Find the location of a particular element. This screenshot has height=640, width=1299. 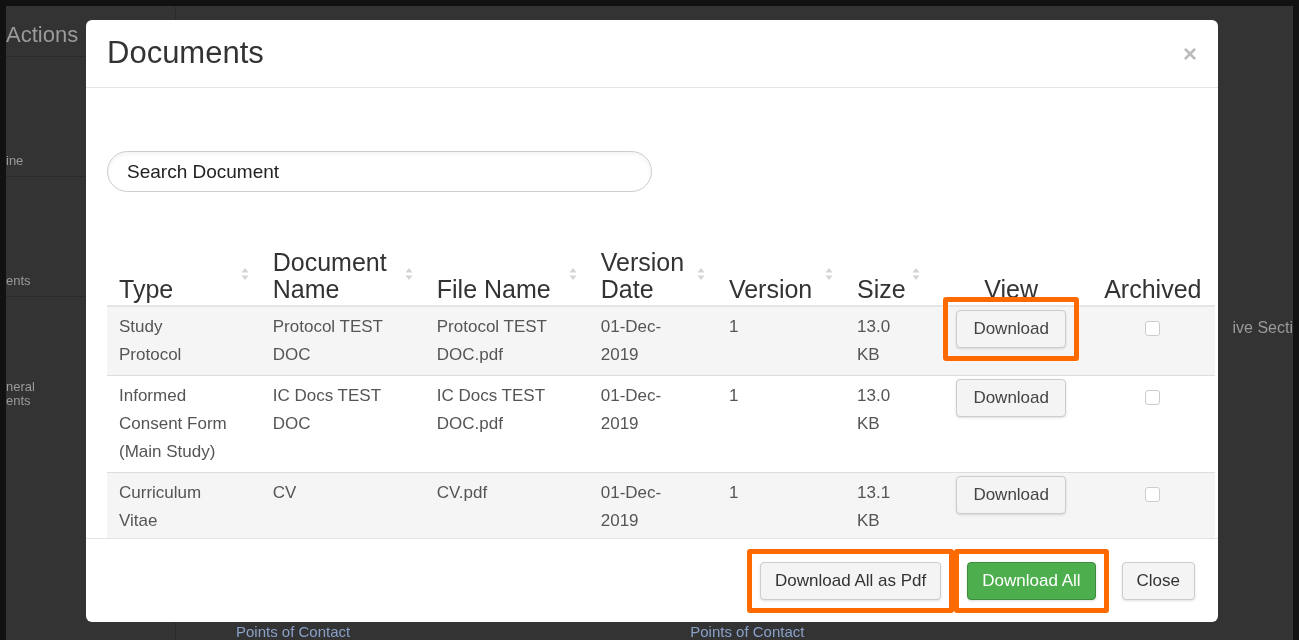

column-header: Size is located at coordinates (881, 289).